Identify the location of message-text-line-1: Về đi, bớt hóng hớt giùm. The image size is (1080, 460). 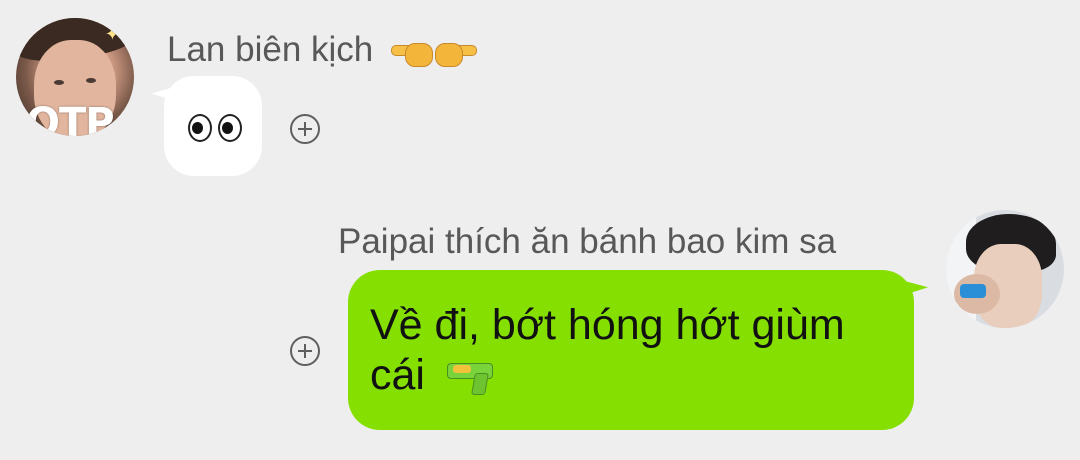
(607, 325).